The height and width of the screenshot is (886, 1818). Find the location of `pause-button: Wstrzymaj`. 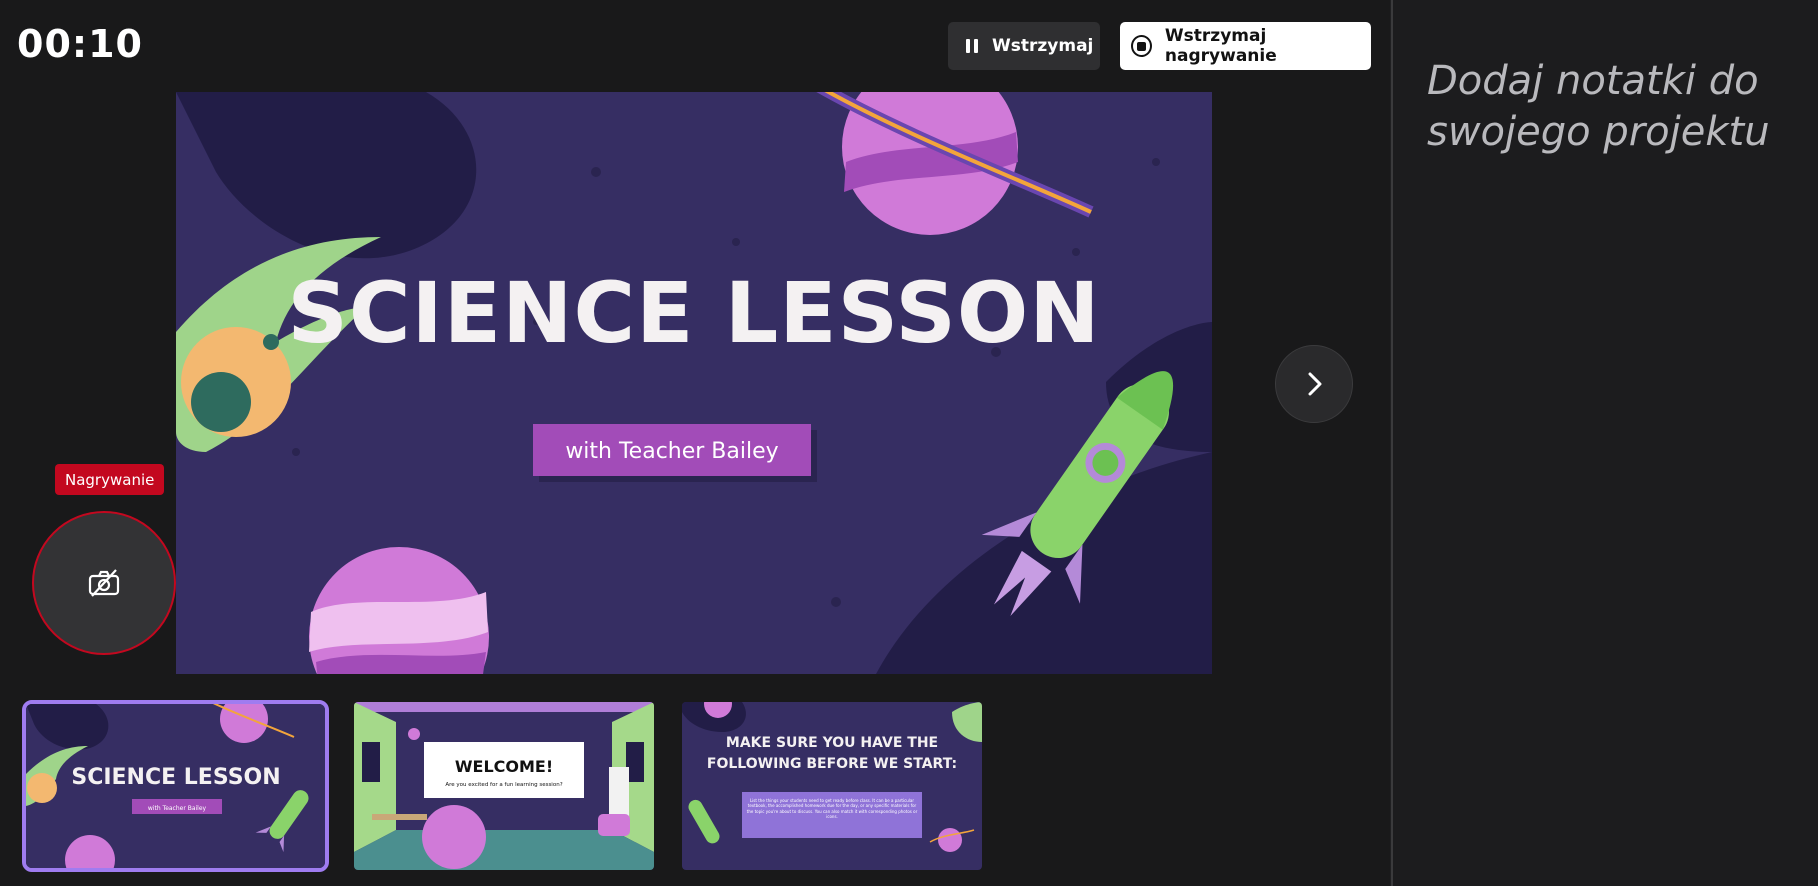

pause-button: Wstrzymaj is located at coordinates (1024, 46).